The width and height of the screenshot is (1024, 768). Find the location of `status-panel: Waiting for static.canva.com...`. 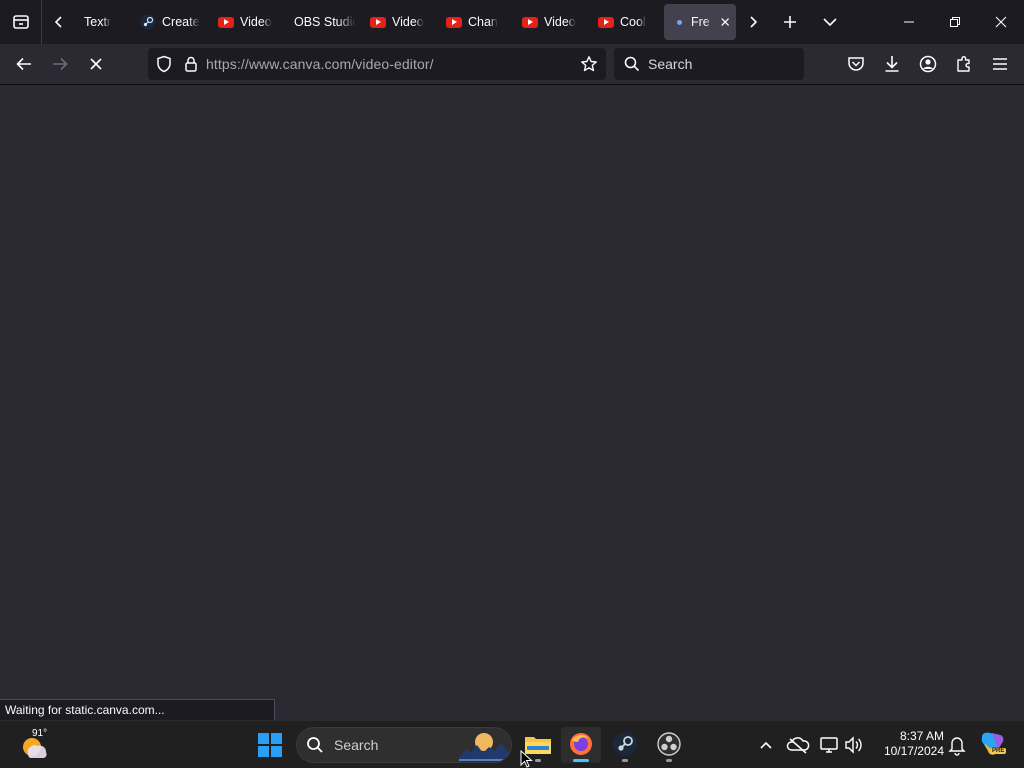

status-panel: Waiting for static.canva.com... is located at coordinates (137, 709).